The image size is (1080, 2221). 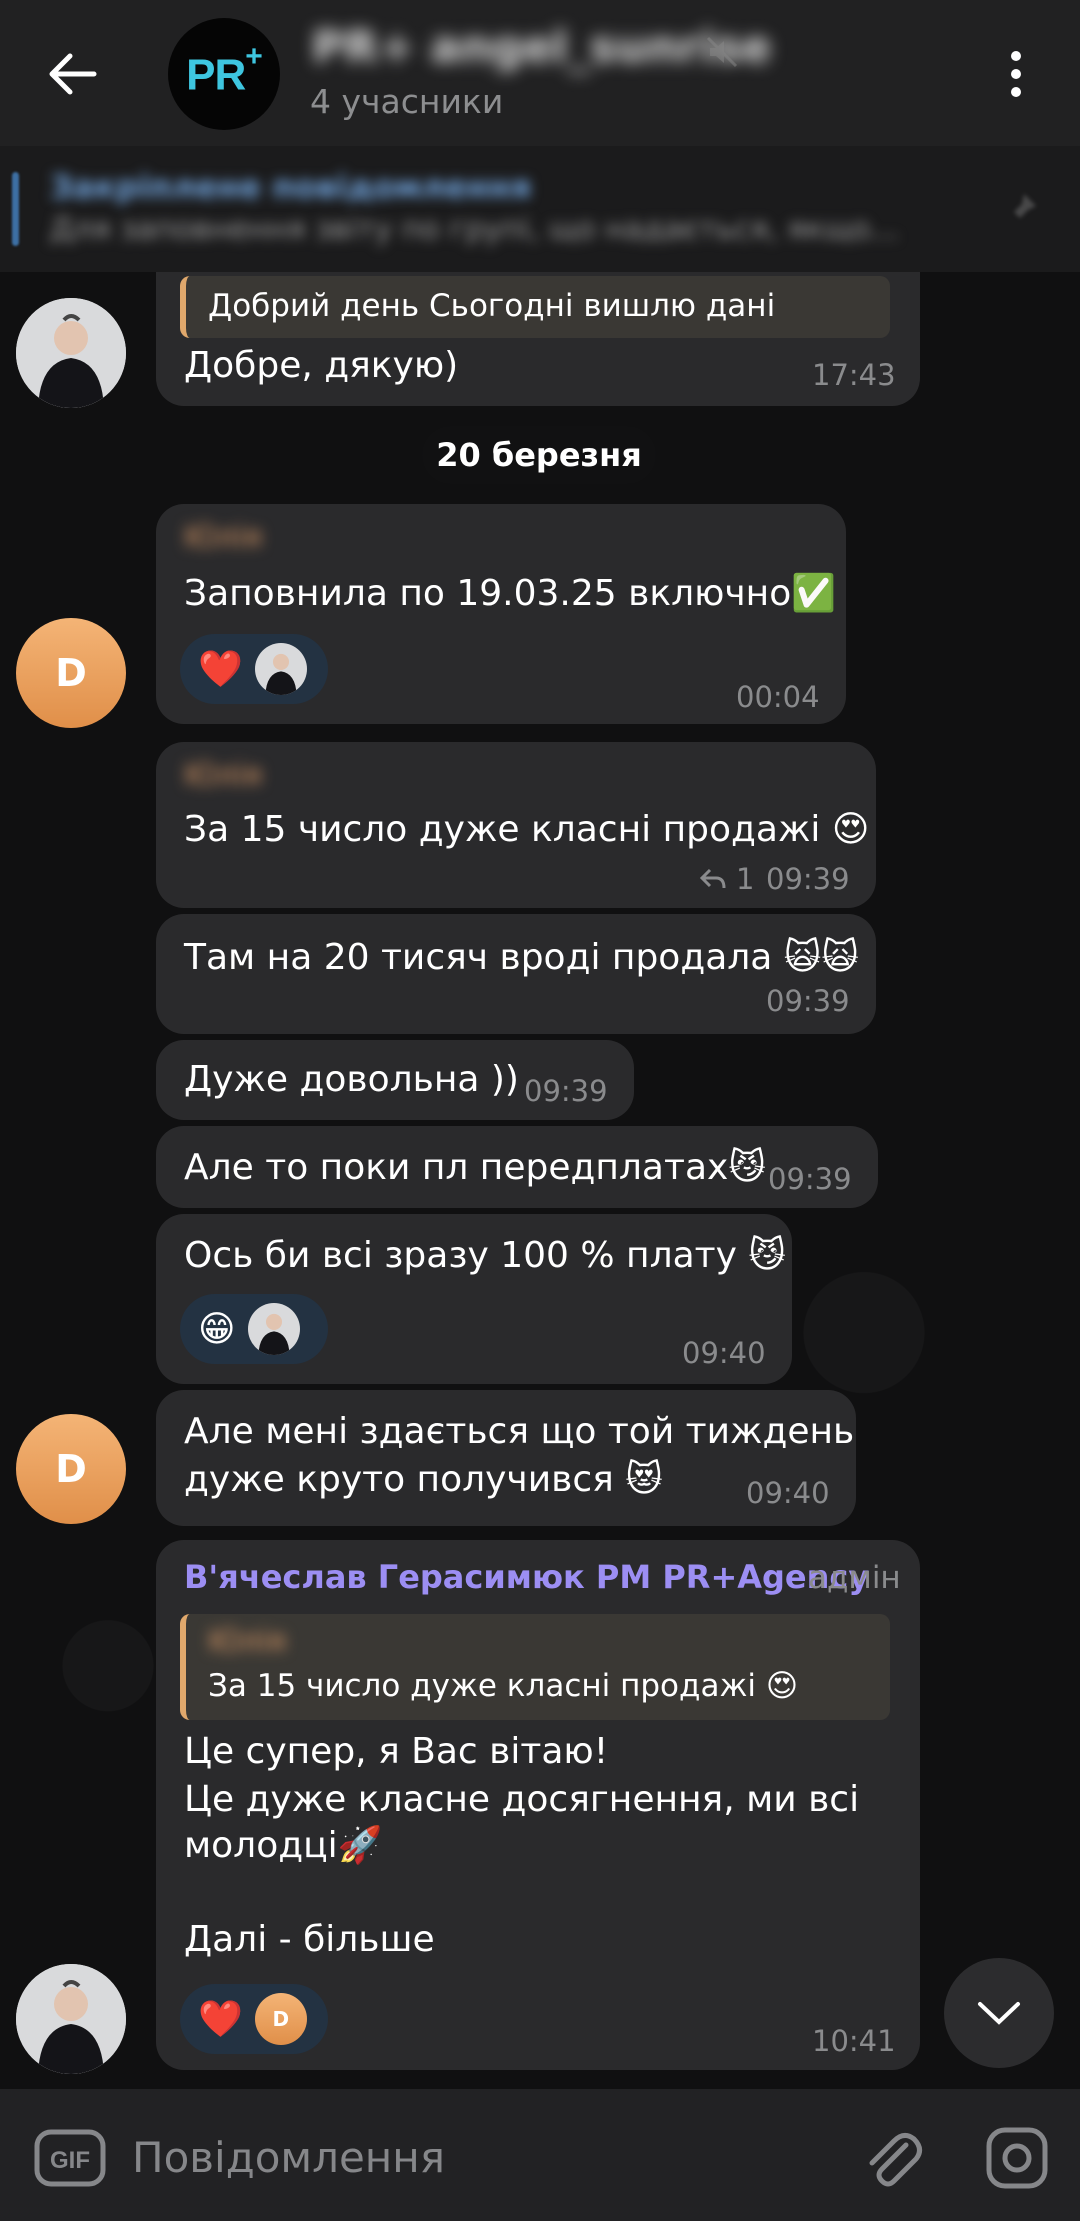 I want to click on member-count: 4 учасники, so click(x=407, y=101).